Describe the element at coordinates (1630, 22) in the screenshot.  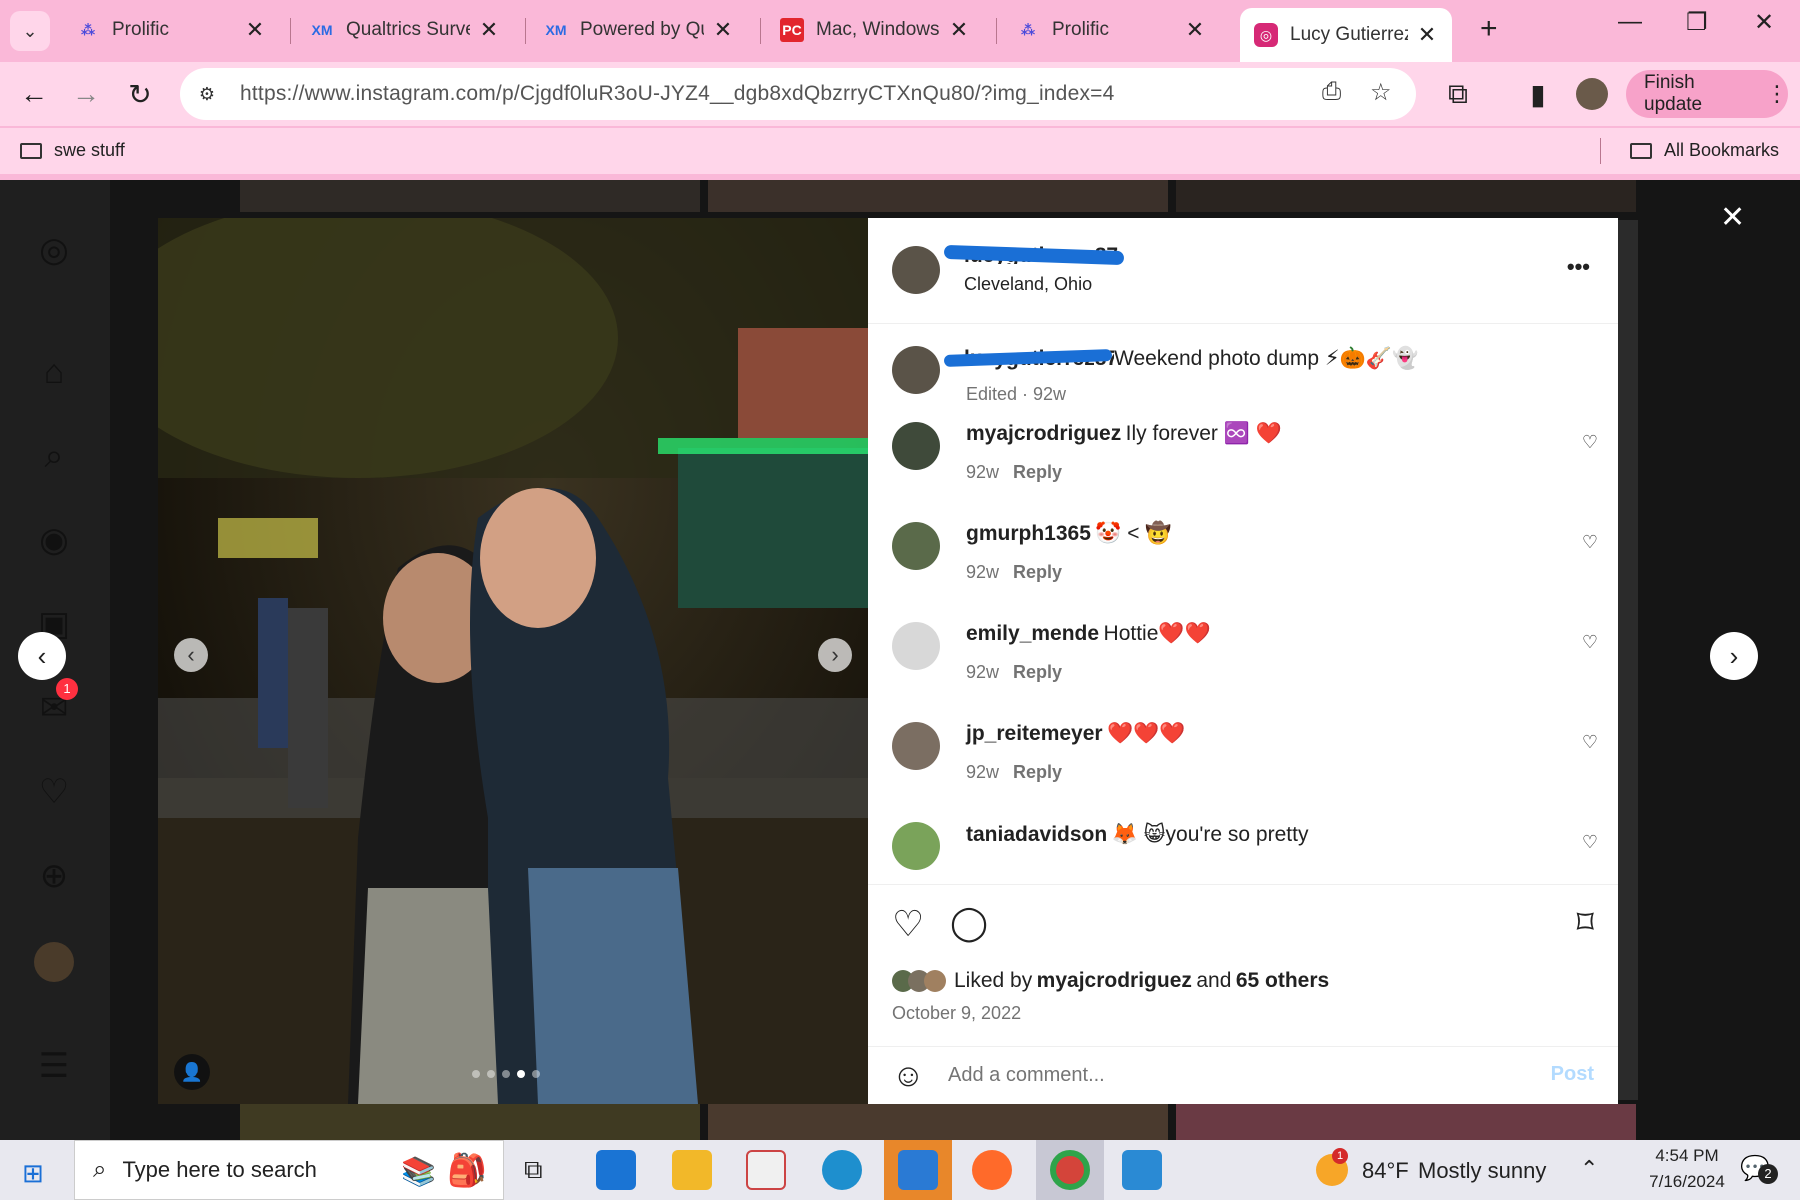
I see `minimize-button: —` at that location.